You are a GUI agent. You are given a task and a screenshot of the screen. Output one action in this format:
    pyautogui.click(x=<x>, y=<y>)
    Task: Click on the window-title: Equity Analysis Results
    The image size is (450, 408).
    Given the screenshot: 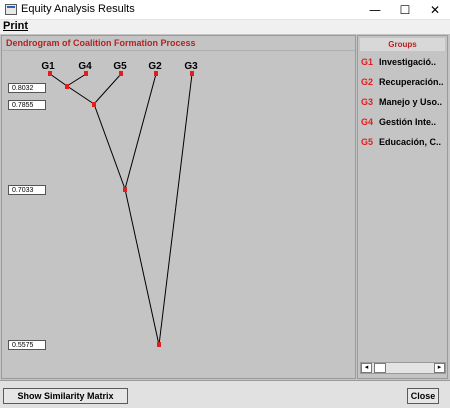 What is the action you would take?
    pyautogui.click(x=78, y=9)
    